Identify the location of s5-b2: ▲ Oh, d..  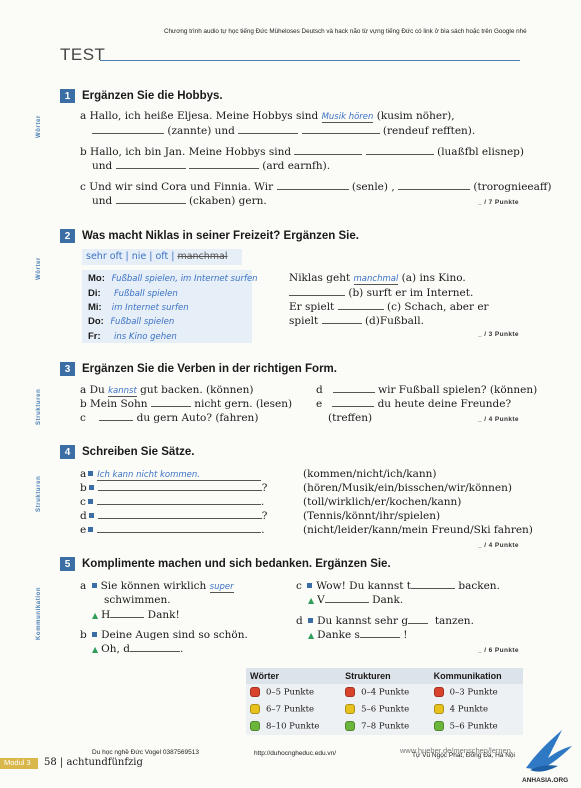
(138, 649).